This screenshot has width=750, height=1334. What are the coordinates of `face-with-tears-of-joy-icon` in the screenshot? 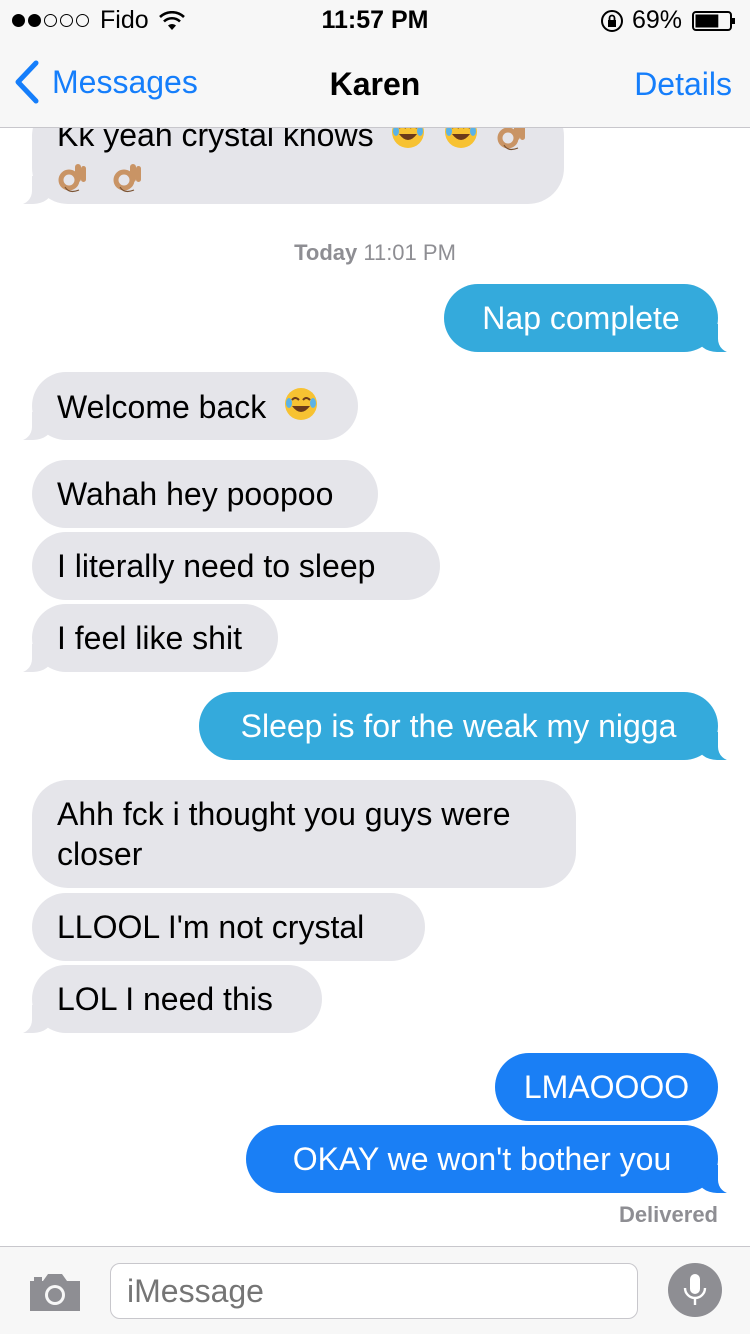 It's located at (301, 404).